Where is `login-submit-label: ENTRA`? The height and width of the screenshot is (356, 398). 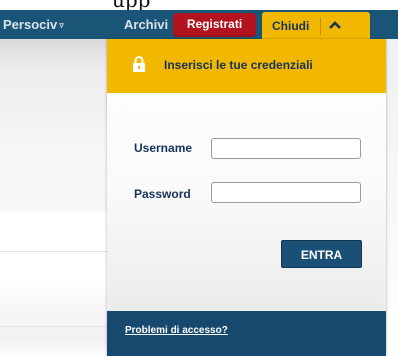
login-submit-label: ENTRA is located at coordinates (321, 255).